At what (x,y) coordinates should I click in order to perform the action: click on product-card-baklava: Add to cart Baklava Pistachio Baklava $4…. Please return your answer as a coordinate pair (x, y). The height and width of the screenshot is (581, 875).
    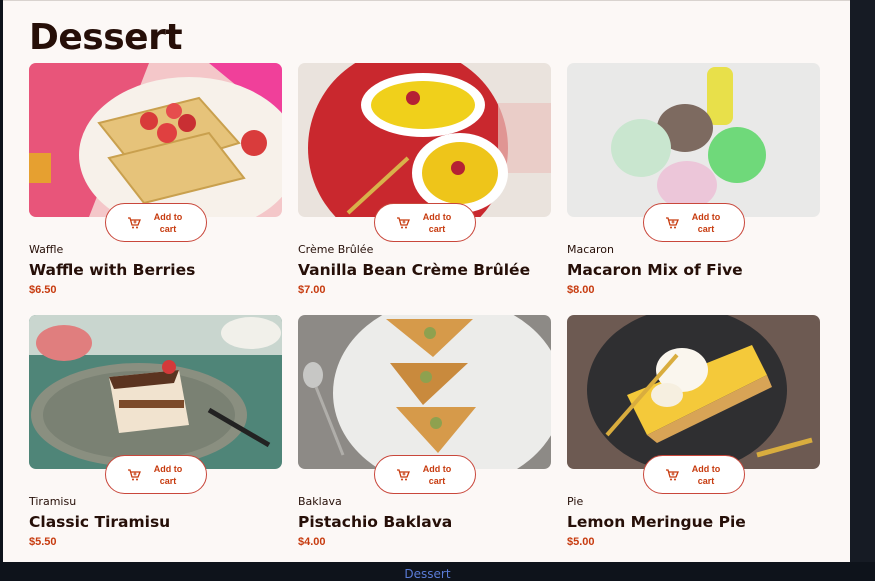
    Looking at the image, I should click on (424, 431).